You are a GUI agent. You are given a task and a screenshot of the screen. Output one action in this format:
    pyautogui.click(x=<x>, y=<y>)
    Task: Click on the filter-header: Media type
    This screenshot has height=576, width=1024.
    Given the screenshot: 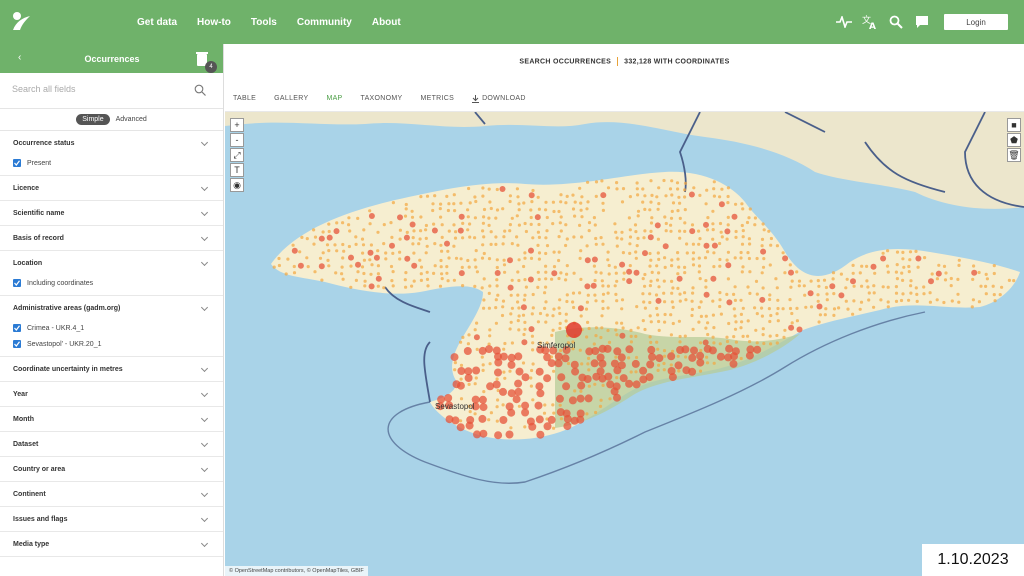 What is the action you would take?
    pyautogui.click(x=111, y=544)
    